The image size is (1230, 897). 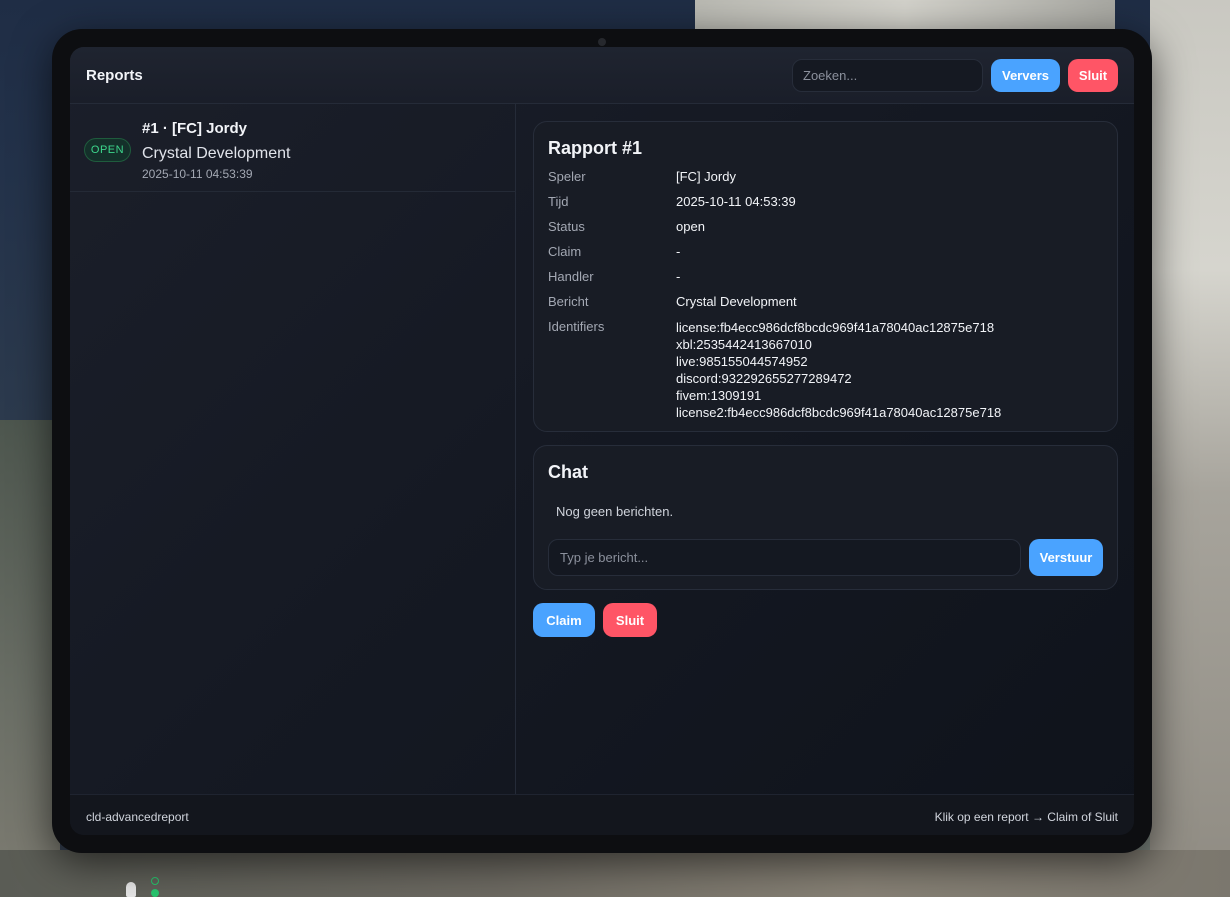 I want to click on info-label: Bericht, so click(x=568, y=301).